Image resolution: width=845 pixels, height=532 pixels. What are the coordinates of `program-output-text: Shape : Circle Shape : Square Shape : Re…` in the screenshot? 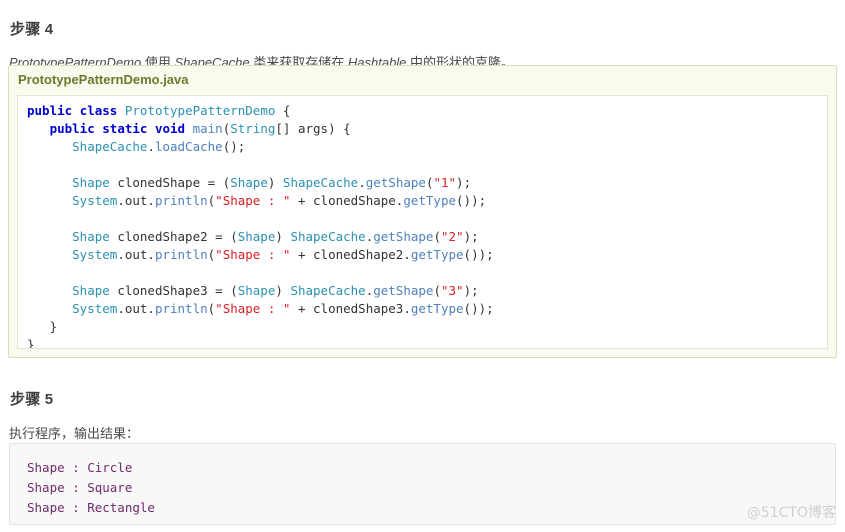 It's located at (91, 487).